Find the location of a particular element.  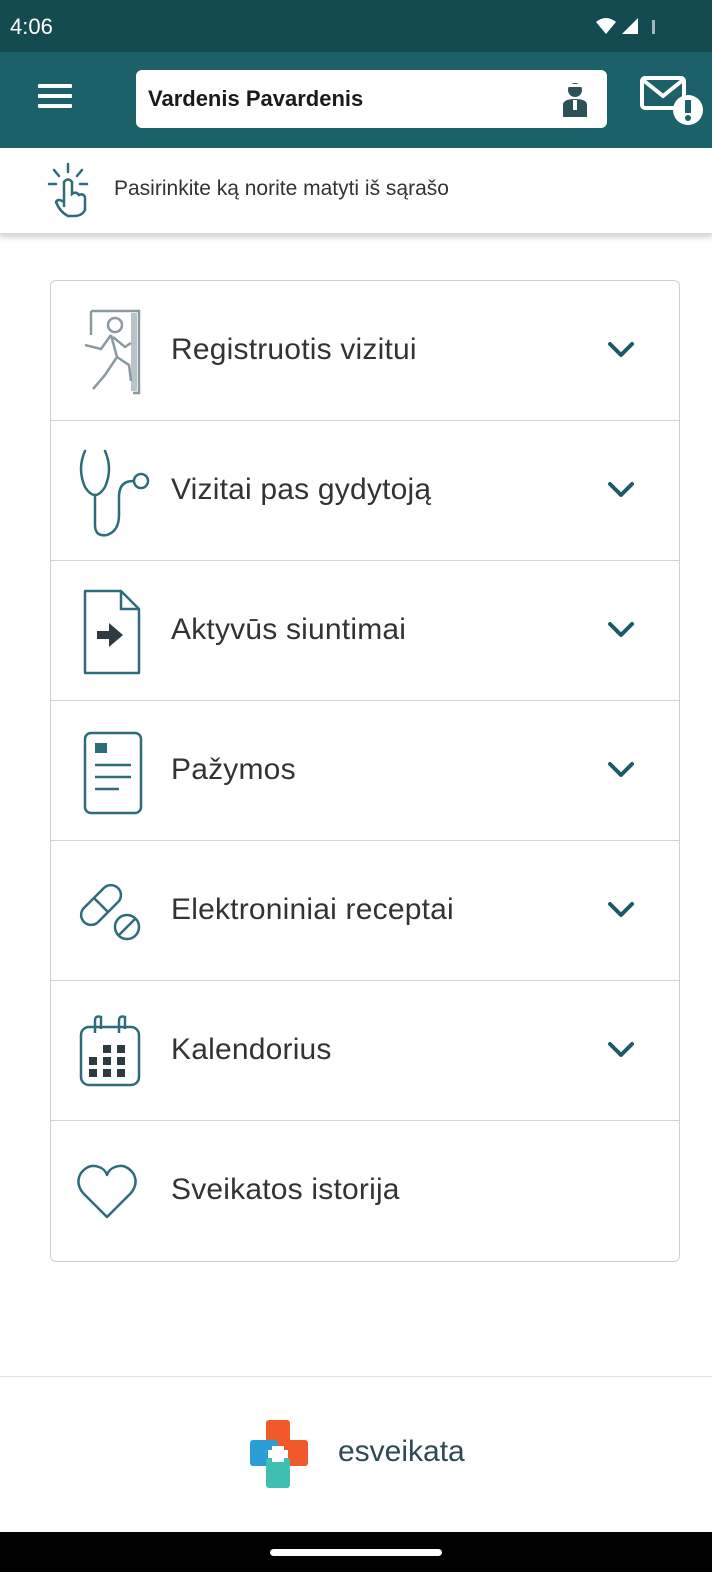

home-gesture-handle is located at coordinates (356, 1552).